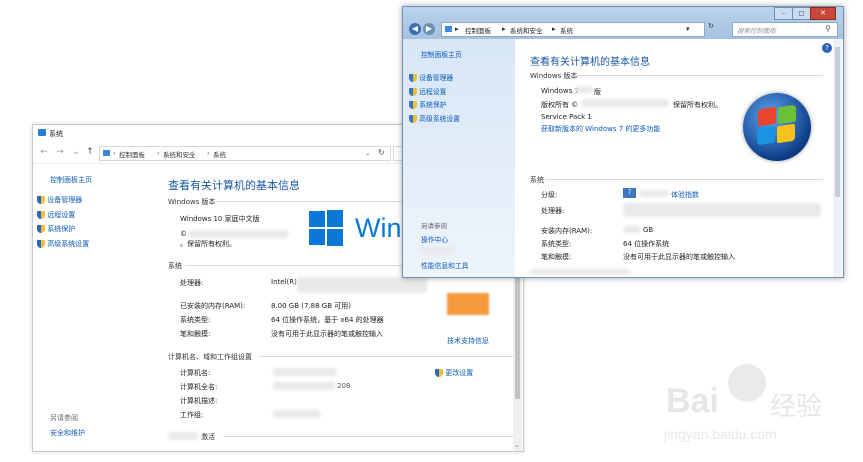 The image size is (863, 462). I want to click on action-center-link: 操作中心, so click(434, 239).